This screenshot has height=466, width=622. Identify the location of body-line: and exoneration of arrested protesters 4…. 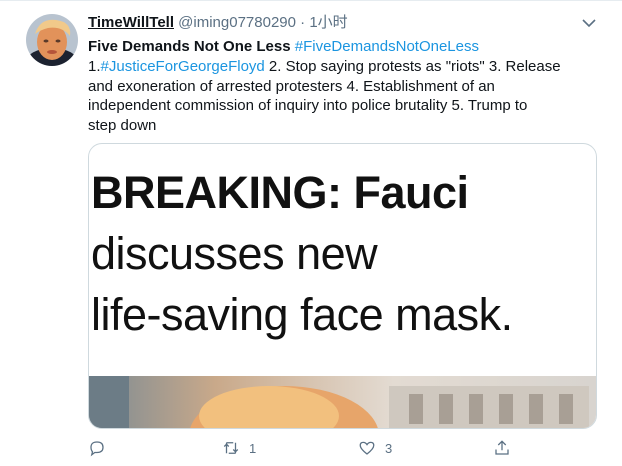
(345, 87).